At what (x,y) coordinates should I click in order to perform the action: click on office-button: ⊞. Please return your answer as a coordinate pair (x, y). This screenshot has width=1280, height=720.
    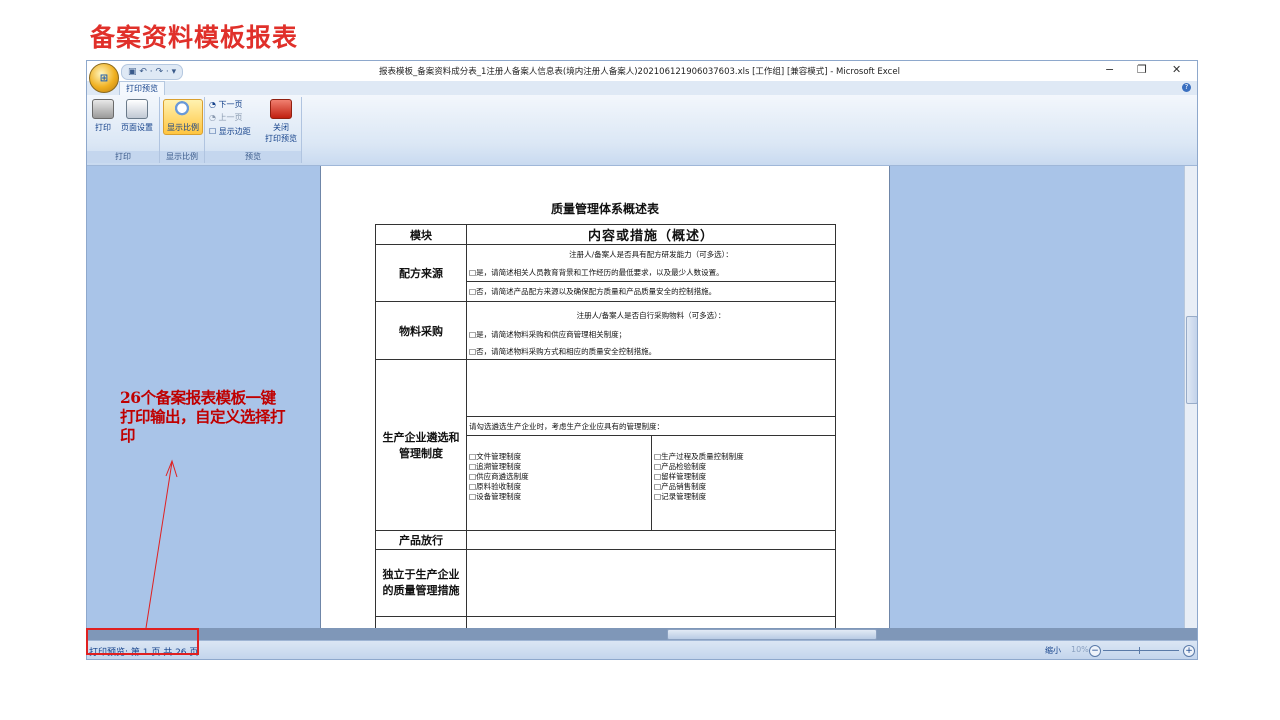
    Looking at the image, I should click on (104, 78).